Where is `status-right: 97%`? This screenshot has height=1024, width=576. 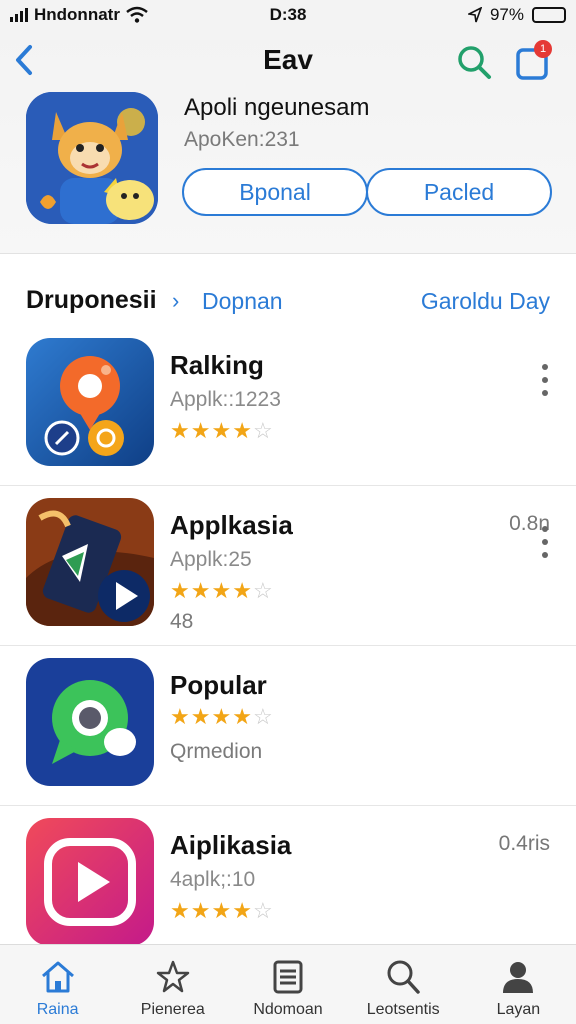
status-right: 97% is located at coordinates (466, 15).